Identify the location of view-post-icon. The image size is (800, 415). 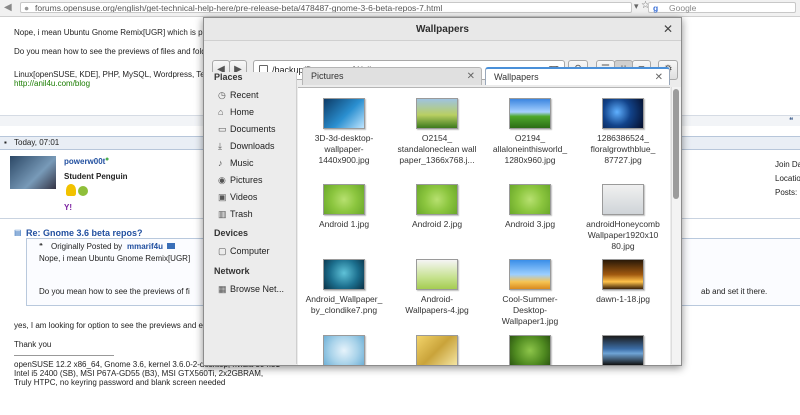
(171, 246).